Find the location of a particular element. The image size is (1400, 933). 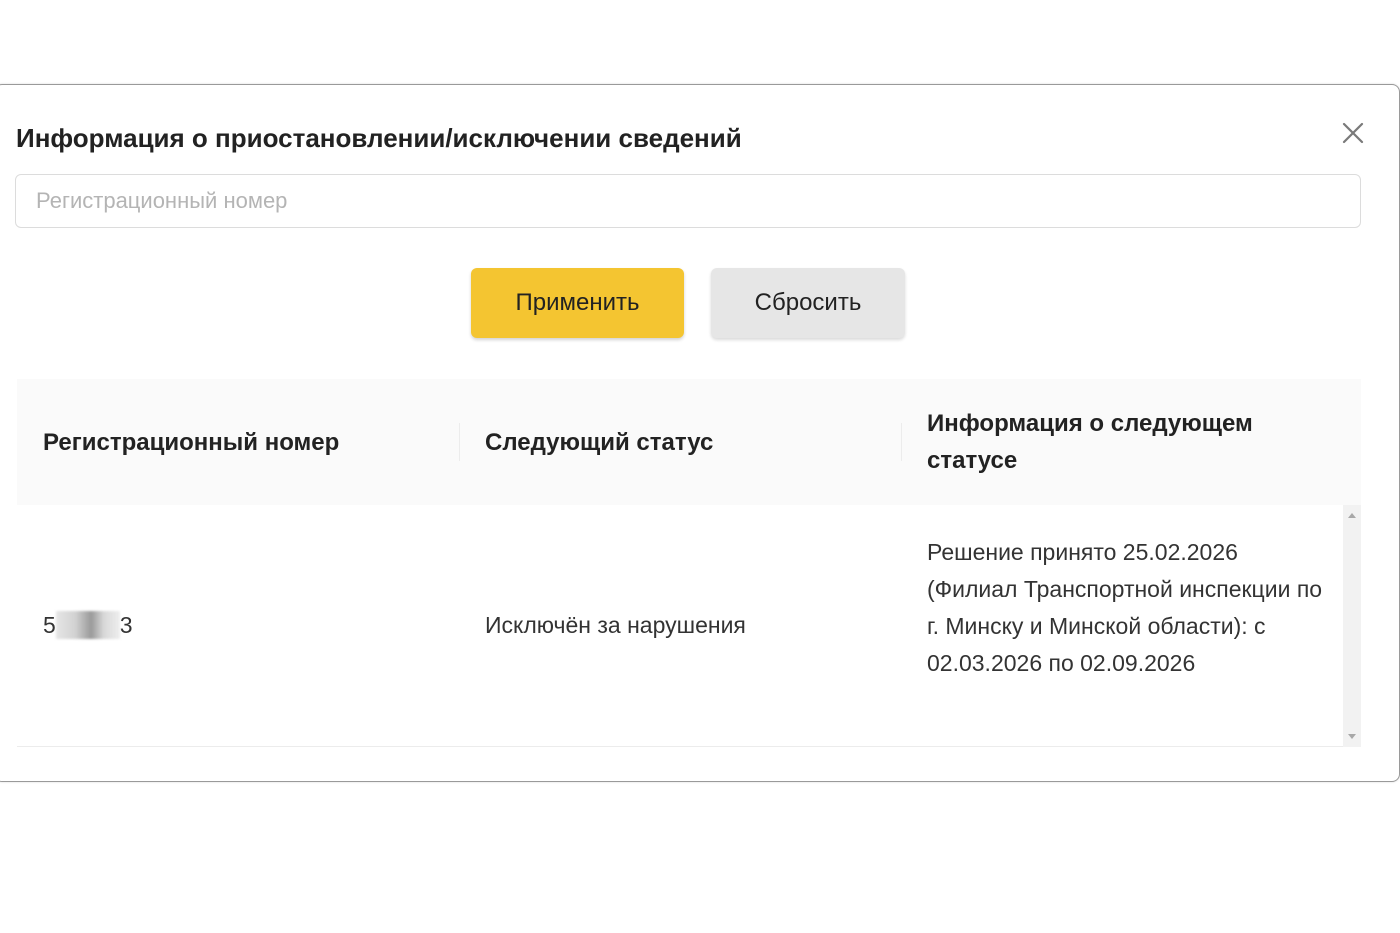

column-header-next-status: Следующий статус is located at coordinates (599, 442).